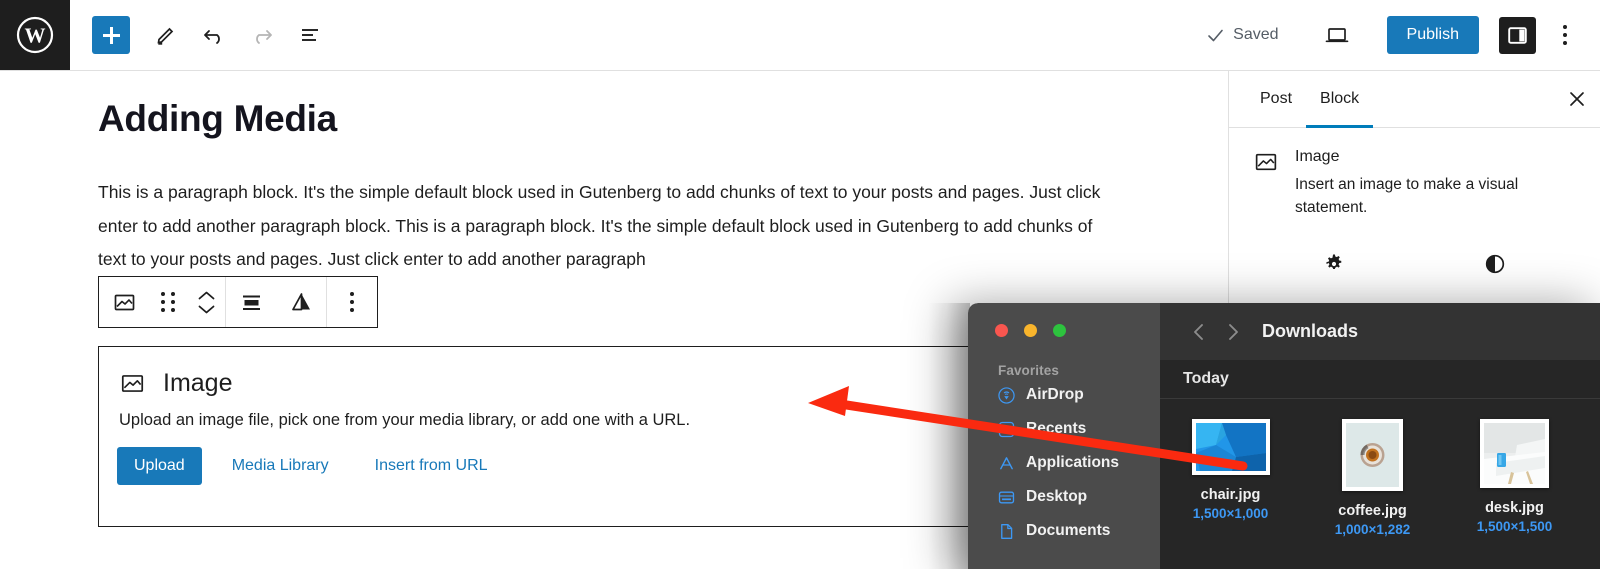 Image resolution: width=1600 pixels, height=569 pixels. I want to click on coffee-cup-photo, so click(1372, 455).